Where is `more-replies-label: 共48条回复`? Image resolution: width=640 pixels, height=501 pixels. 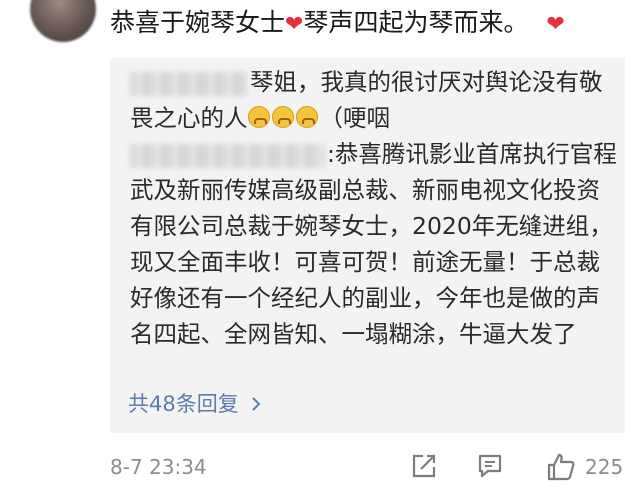
more-replies-label: 共48条回复 is located at coordinates (183, 404).